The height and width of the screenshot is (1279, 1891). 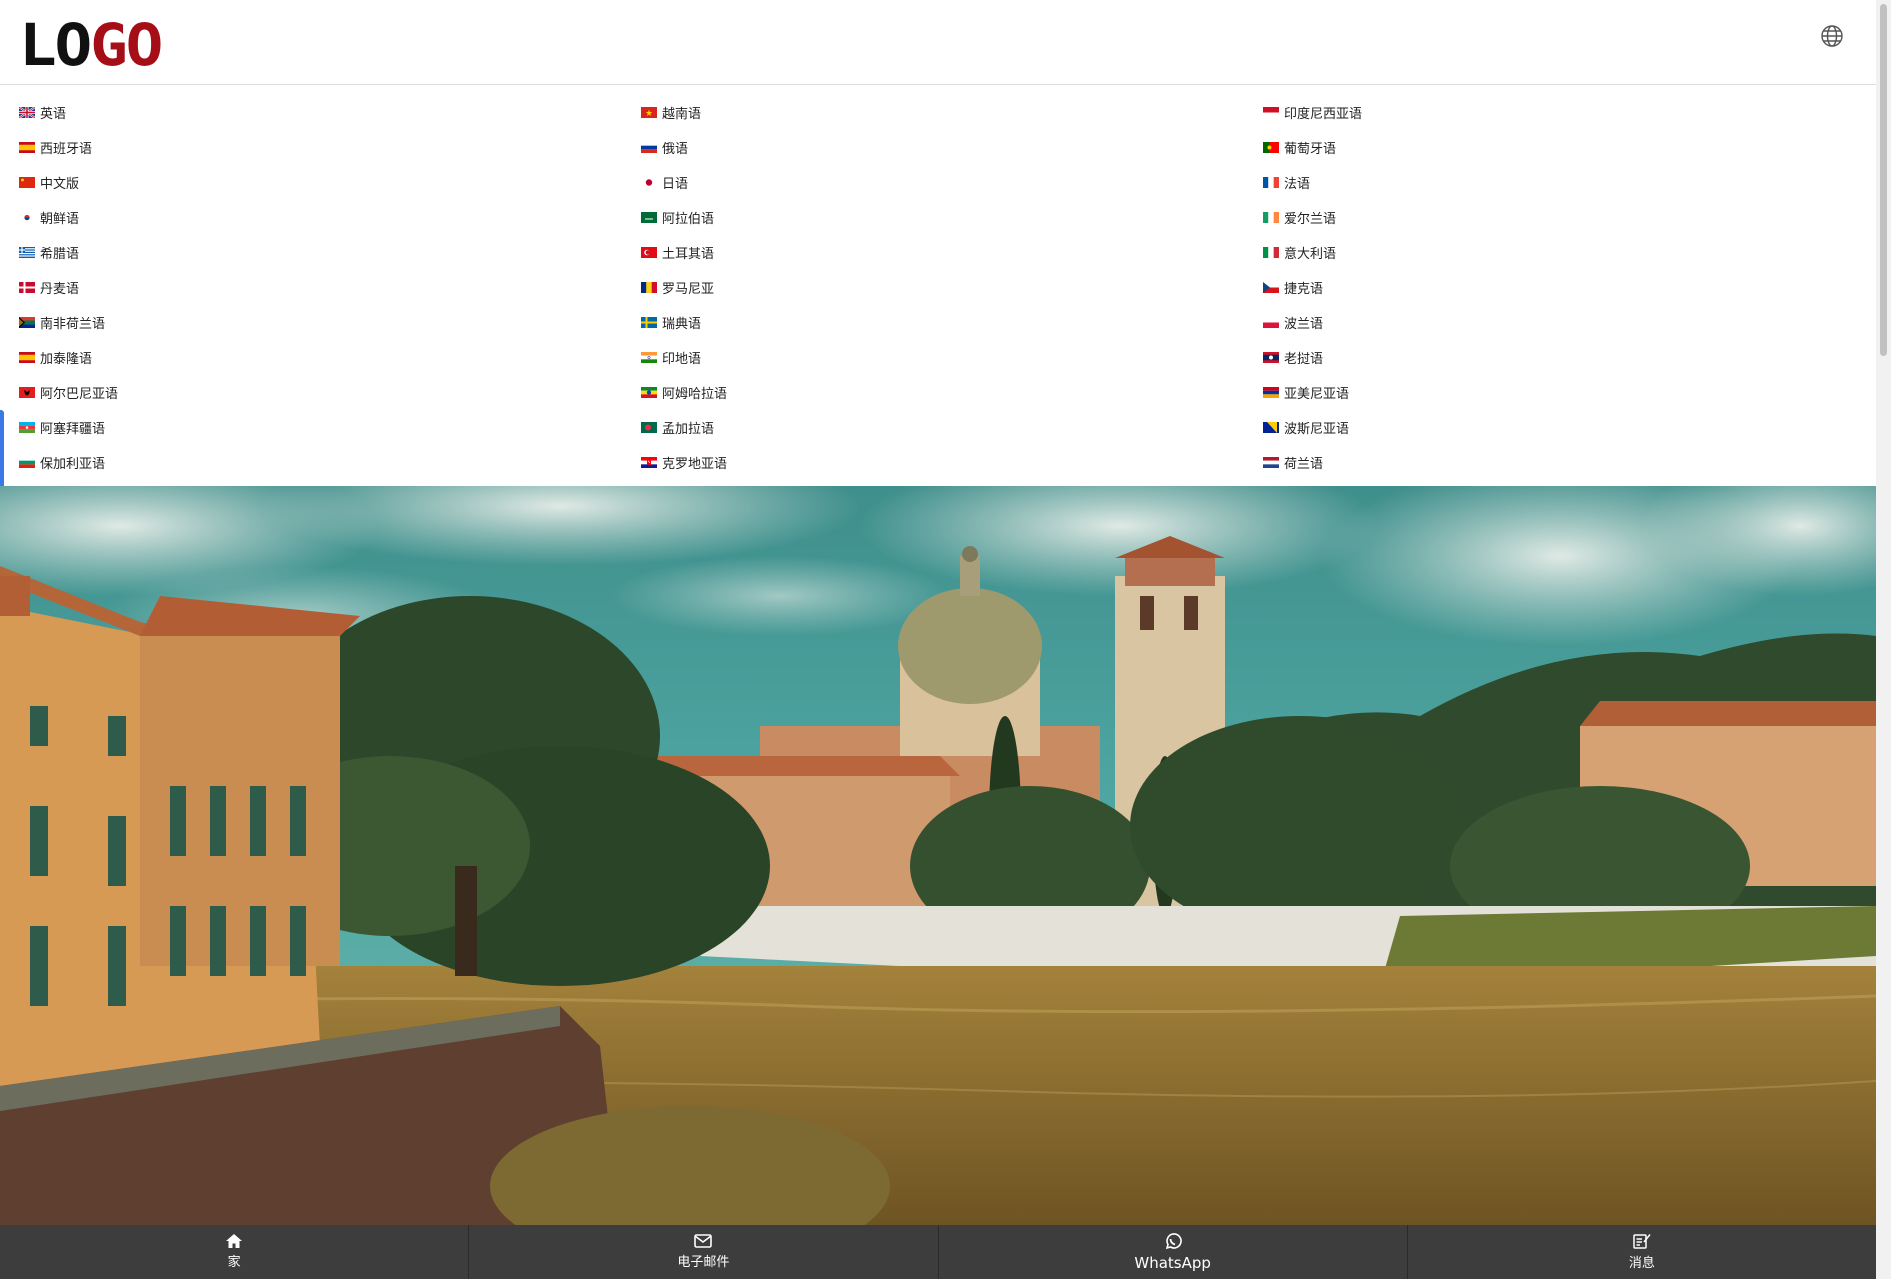 I want to click on site-header: LOGO, so click(x=938, y=42).